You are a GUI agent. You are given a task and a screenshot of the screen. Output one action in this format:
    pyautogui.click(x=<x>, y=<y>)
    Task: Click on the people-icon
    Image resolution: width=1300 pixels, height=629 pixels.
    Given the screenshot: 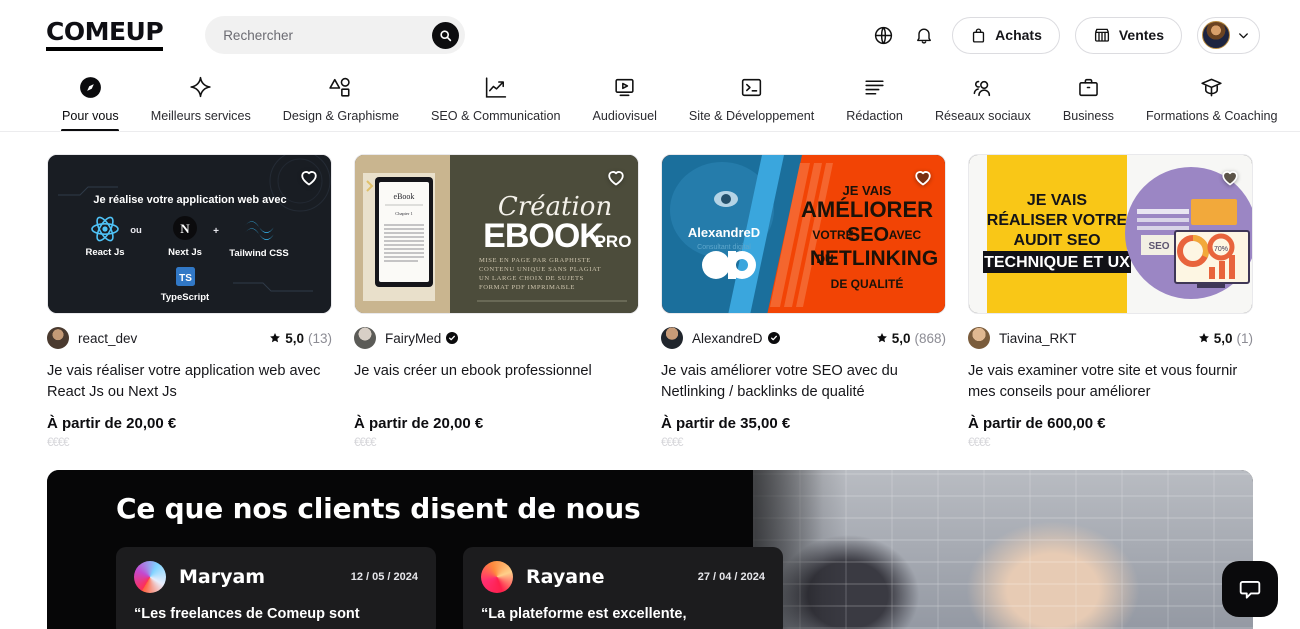 What is the action you would take?
    pyautogui.click(x=982, y=87)
    